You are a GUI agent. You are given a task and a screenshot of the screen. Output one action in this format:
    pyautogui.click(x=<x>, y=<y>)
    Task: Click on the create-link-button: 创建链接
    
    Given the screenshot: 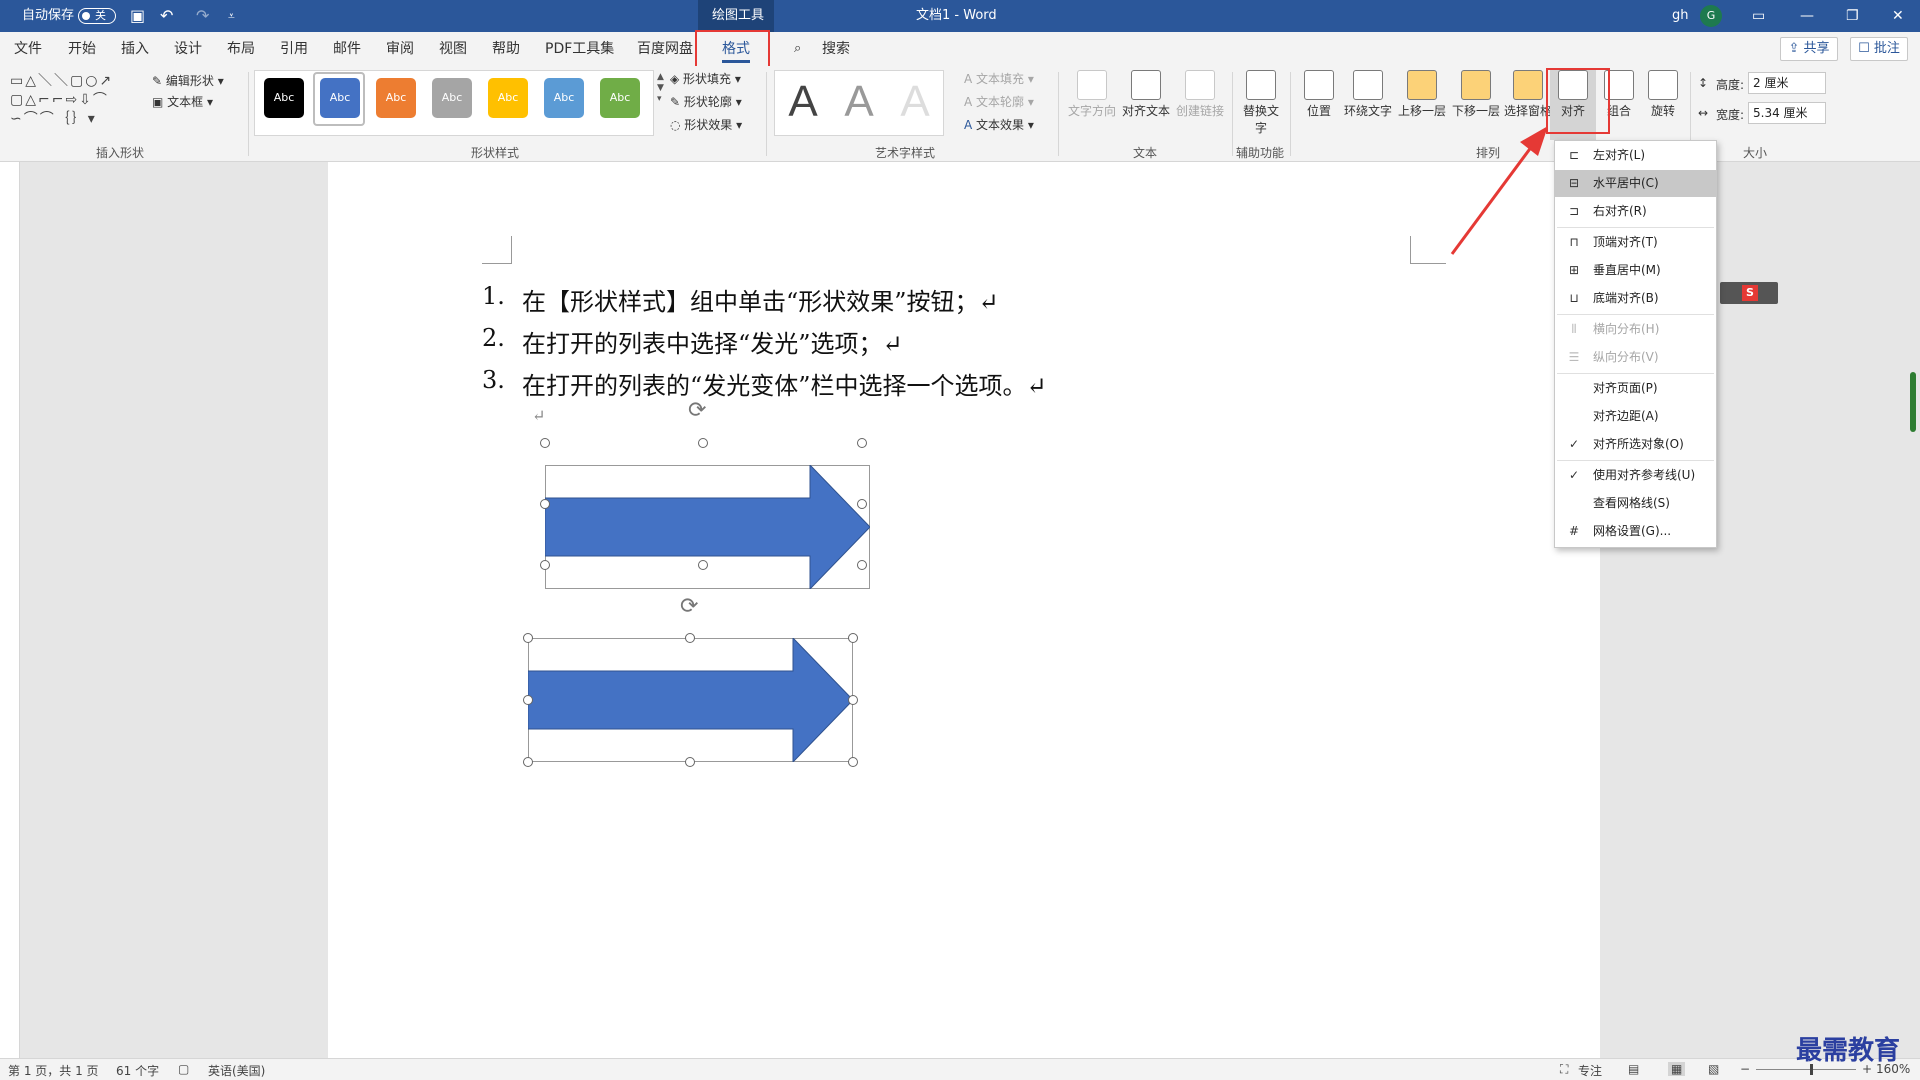 What is the action you would take?
    pyautogui.click(x=1200, y=94)
    